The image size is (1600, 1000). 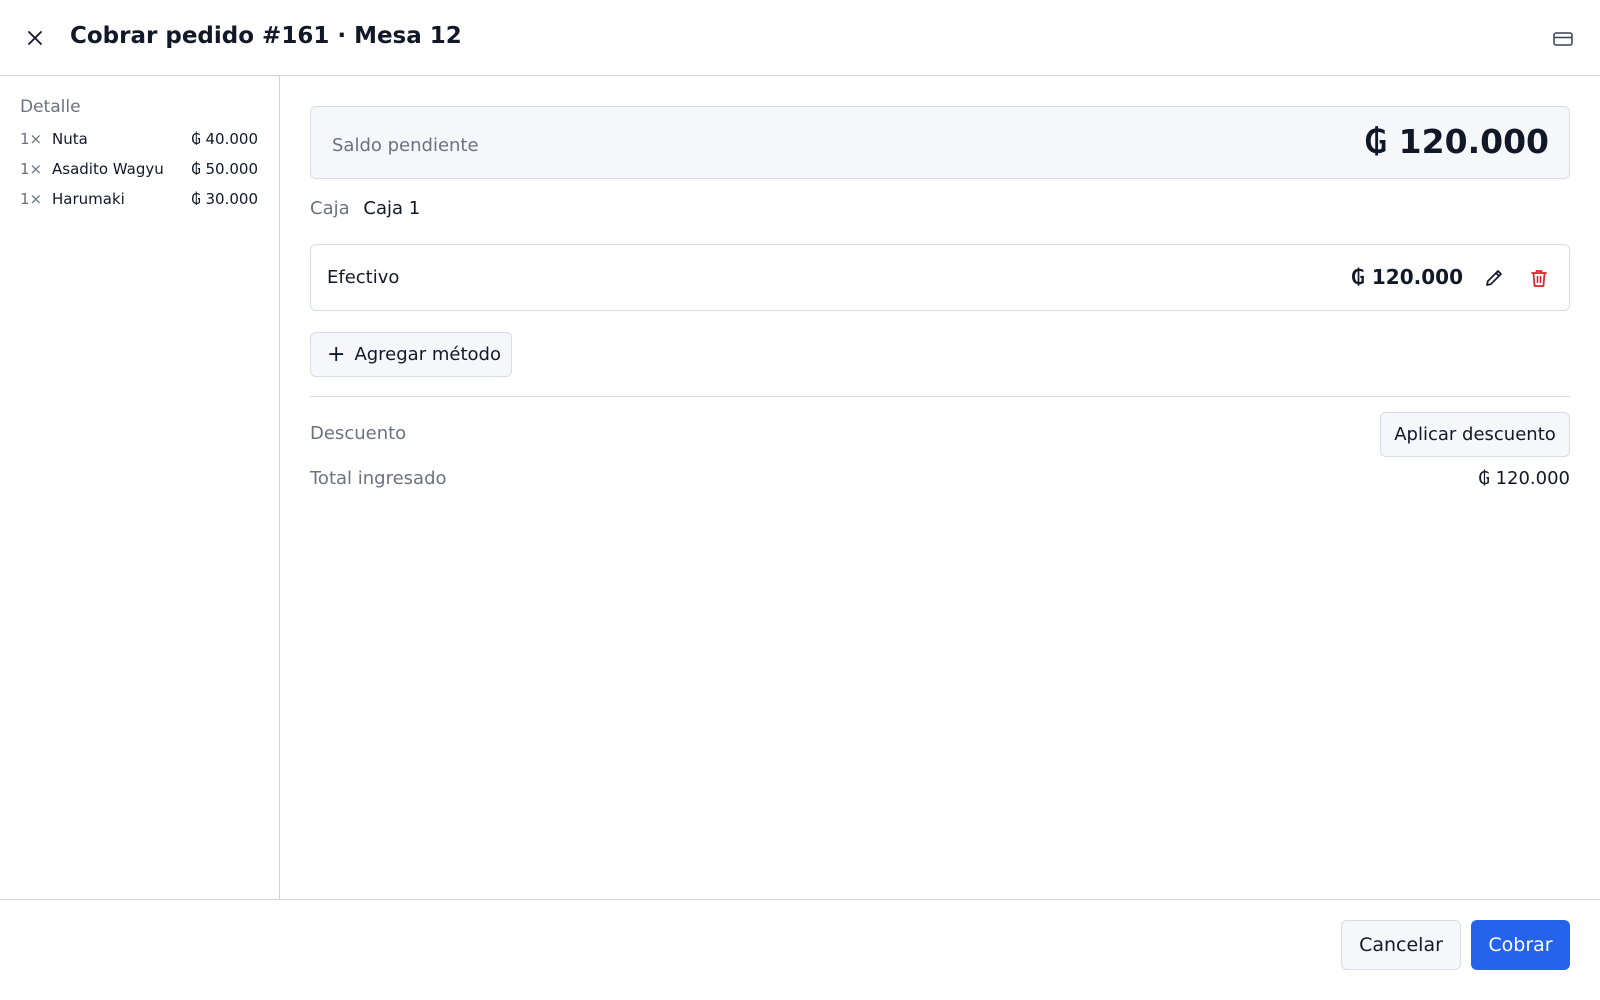 I want to click on item-name: Nuta, so click(x=70, y=139).